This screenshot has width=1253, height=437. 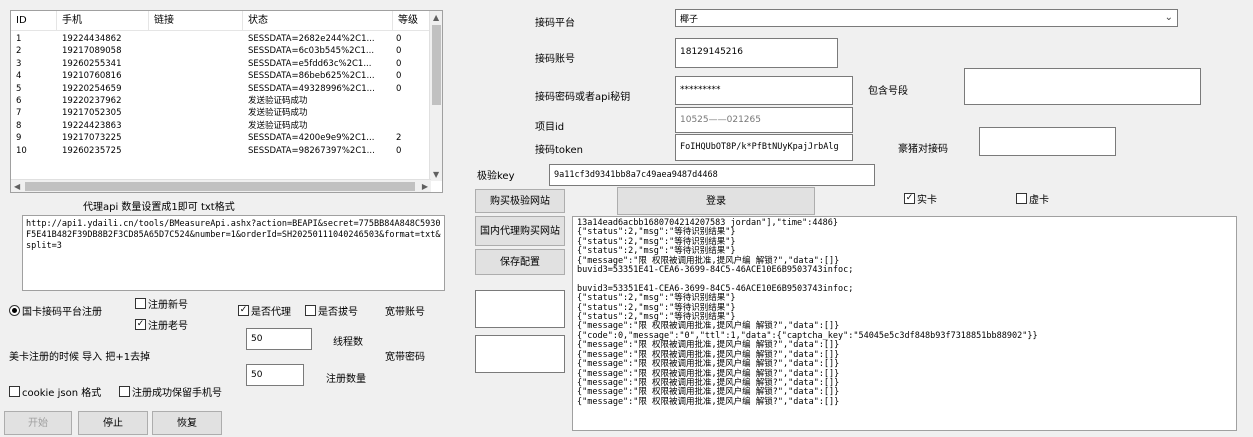 I want to click on platform-select: 椰子 ⌄, so click(x=926, y=18).